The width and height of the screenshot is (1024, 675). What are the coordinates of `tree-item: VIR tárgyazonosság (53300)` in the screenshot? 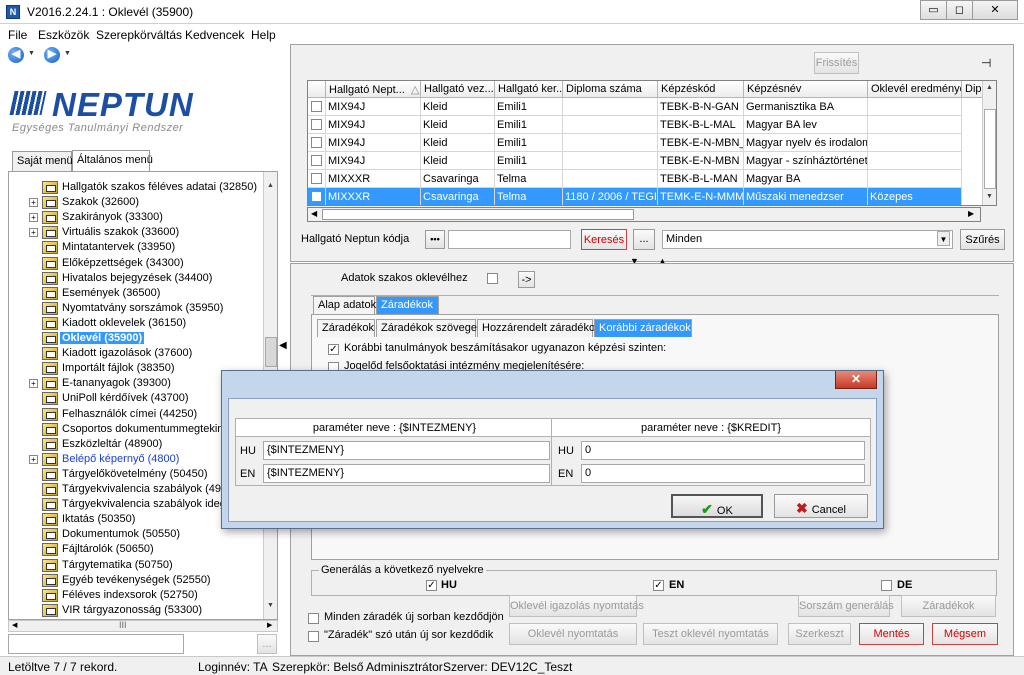 It's located at (139, 610).